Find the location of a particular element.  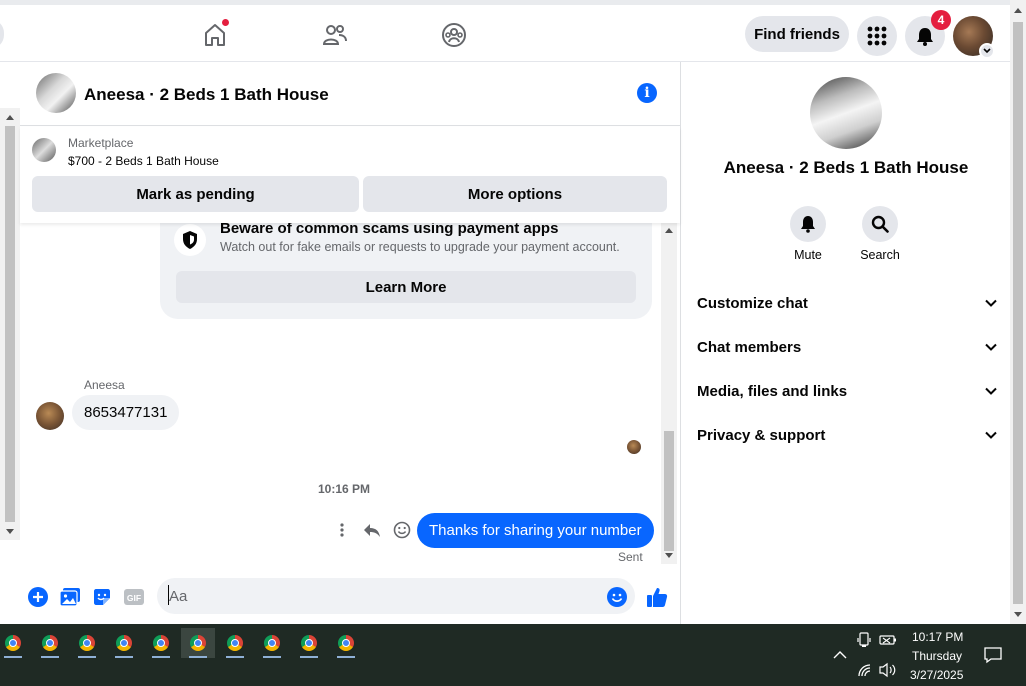

grid-menu-icon is located at coordinates (877, 36).